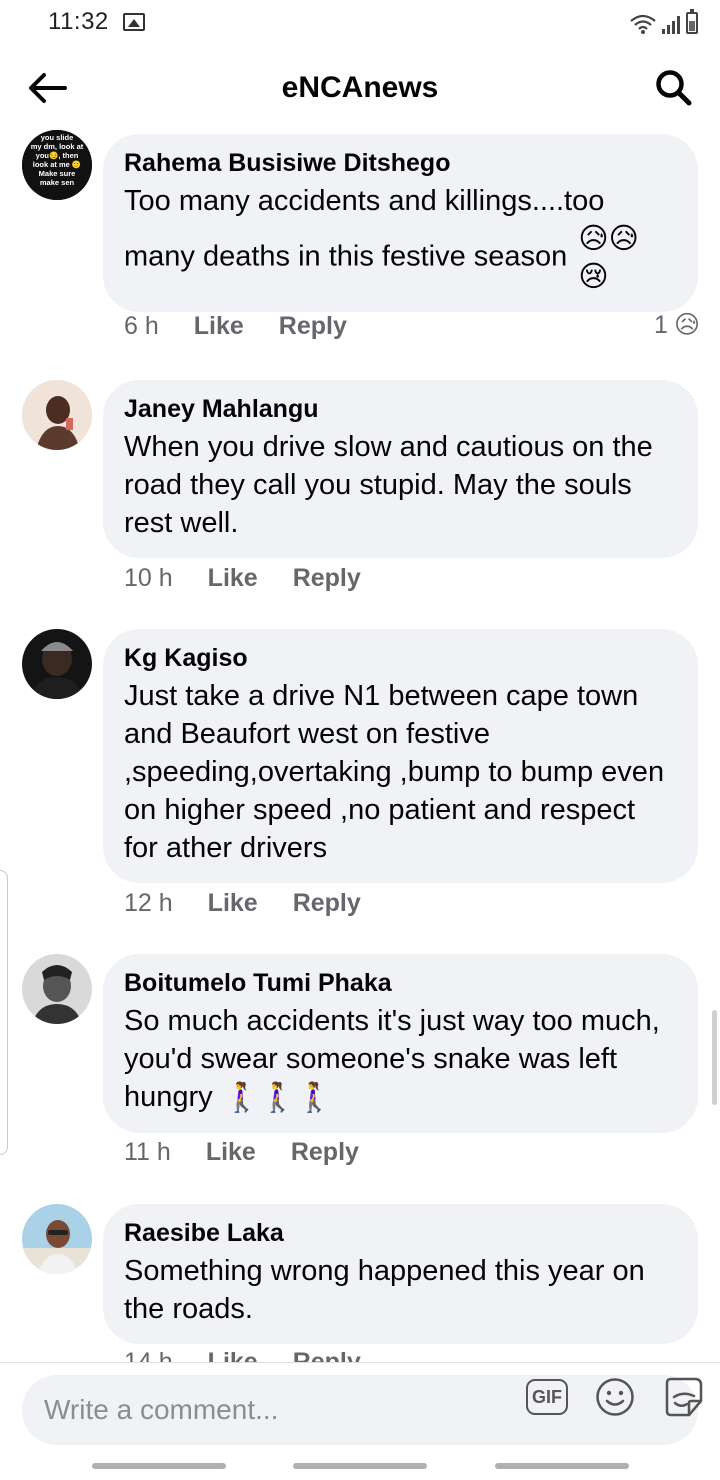 The width and height of the screenshot is (720, 1480). Describe the element at coordinates (57, 146) in the screenshot. I see `svg-text: my dm, look at` at that location.